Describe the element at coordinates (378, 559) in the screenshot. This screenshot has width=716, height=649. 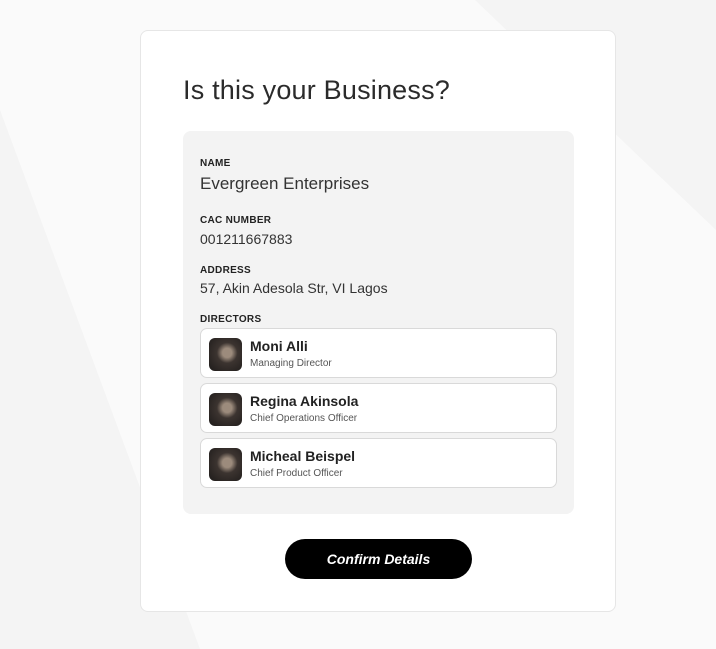
I see `confirm-details-button: Confirm Details` at that location.